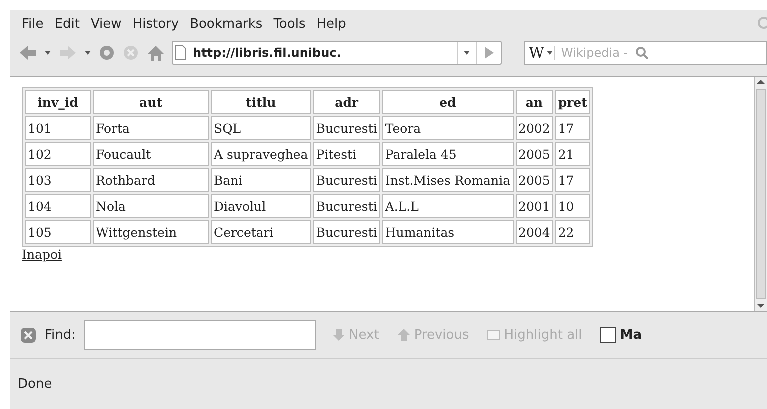  What do you see at coordinates (60, 335) in the screenshot?
I see `find-label: Find:` at bounding box center [60, 335].